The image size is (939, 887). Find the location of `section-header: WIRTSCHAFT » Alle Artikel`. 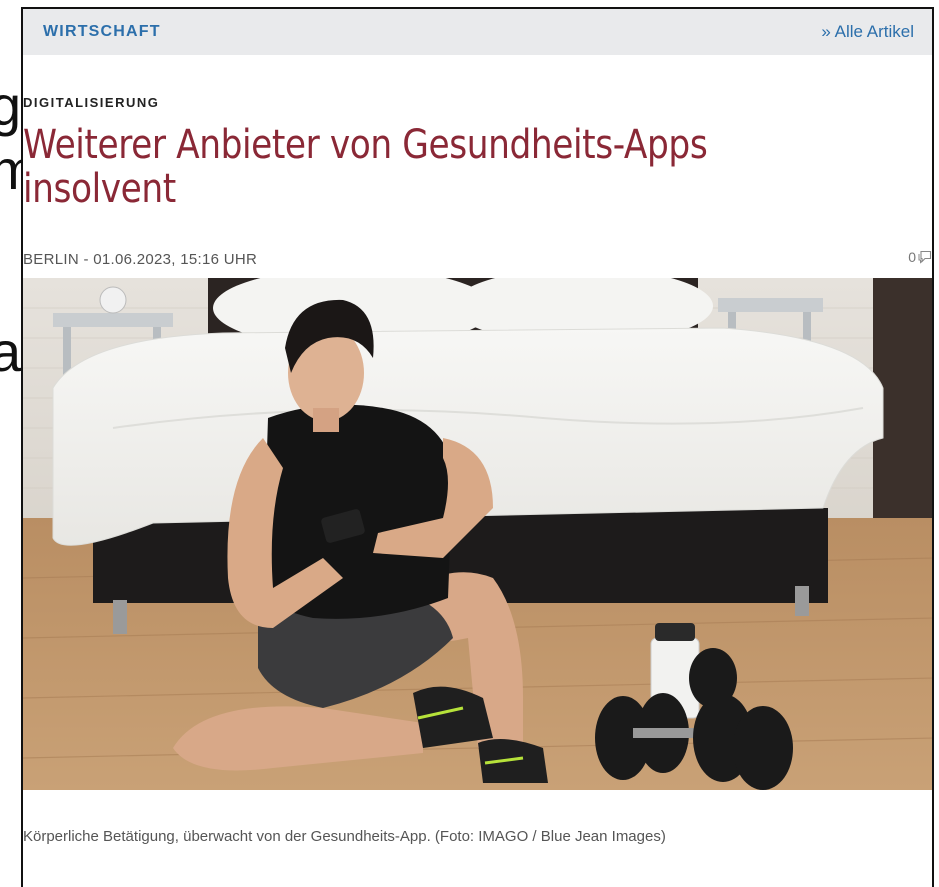

section-header: WIRTSCHAFT » Alle Artikel is located at coordinates (477, 32).